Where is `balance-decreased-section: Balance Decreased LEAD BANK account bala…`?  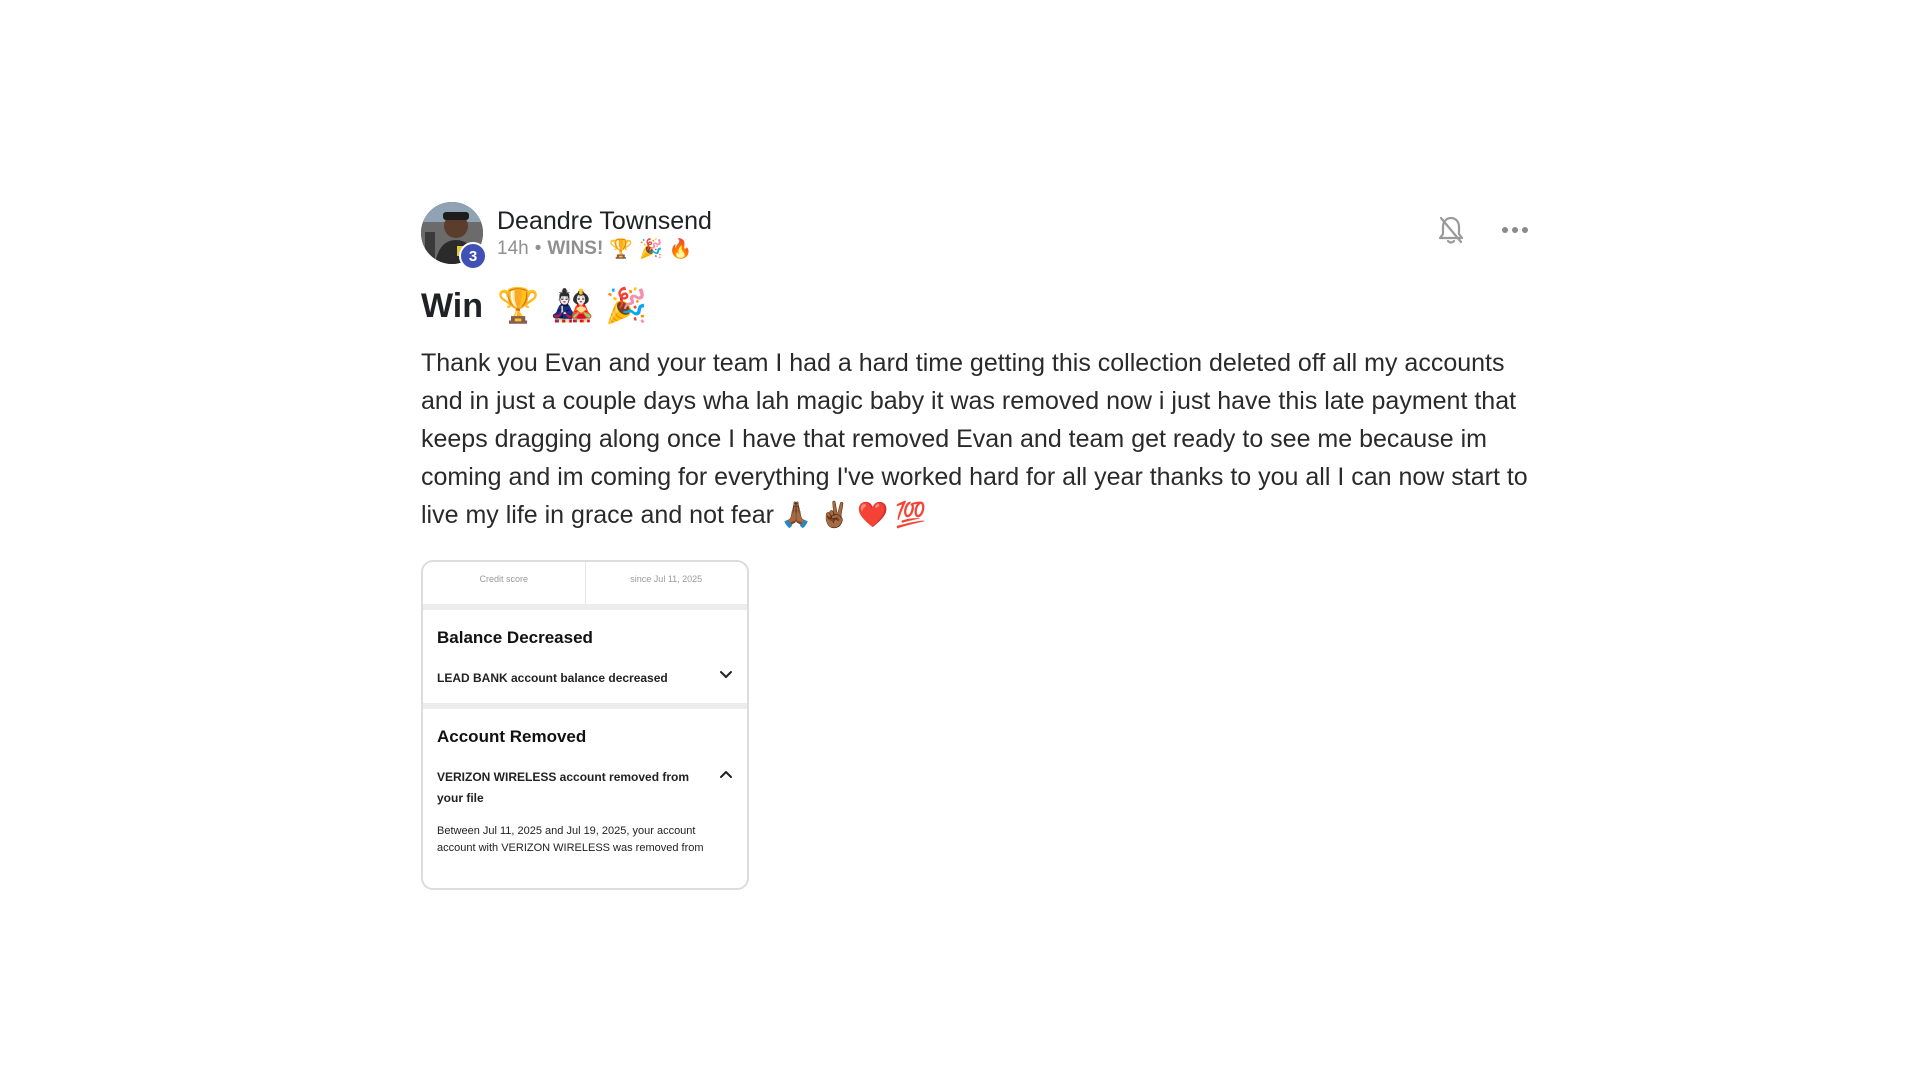 balance-decreased-section: Balance Decreased LEAD BANK account bala… is located at coordinates (585, 659).